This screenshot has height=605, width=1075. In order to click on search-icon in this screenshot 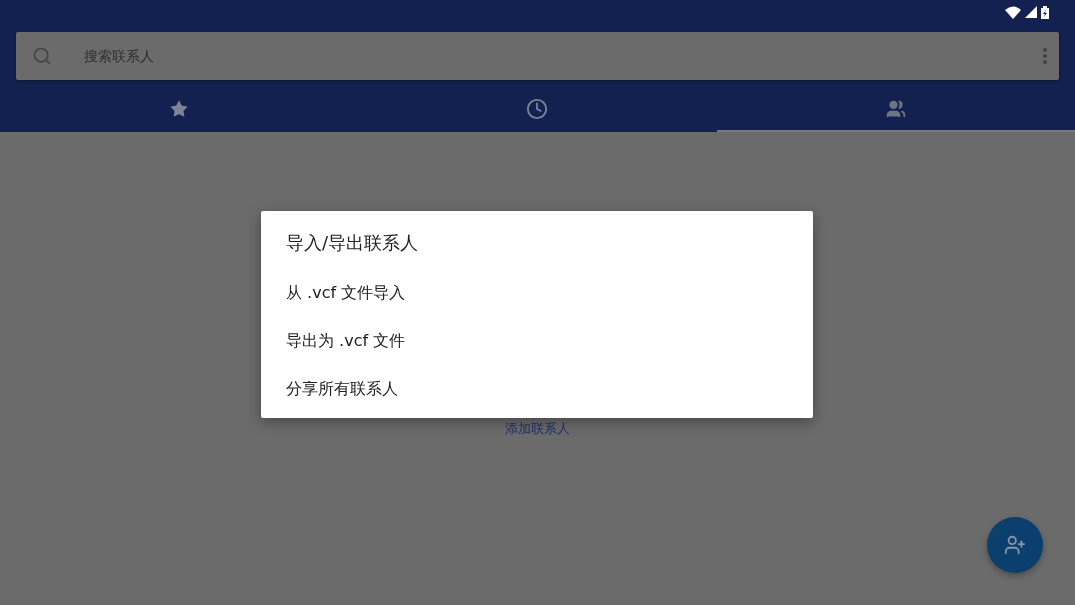, I will do `click(42, 56)`.